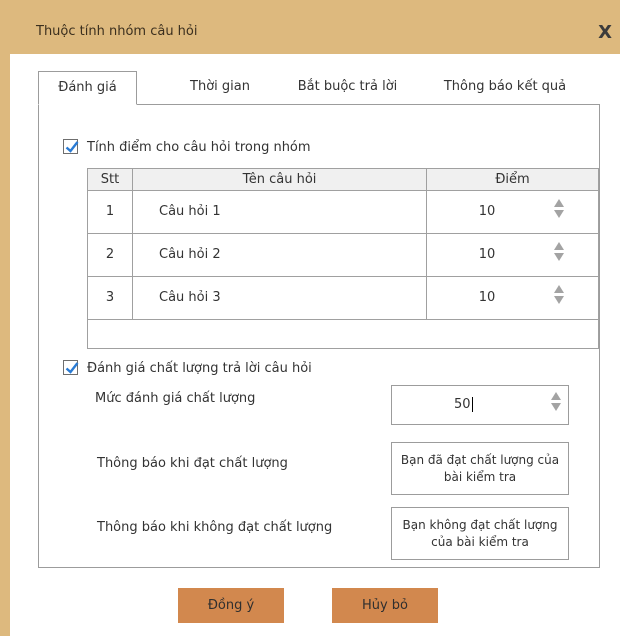 The height and width of the screenshot is (636, 620). I want to click on close-icon: X, so click(605, 32).